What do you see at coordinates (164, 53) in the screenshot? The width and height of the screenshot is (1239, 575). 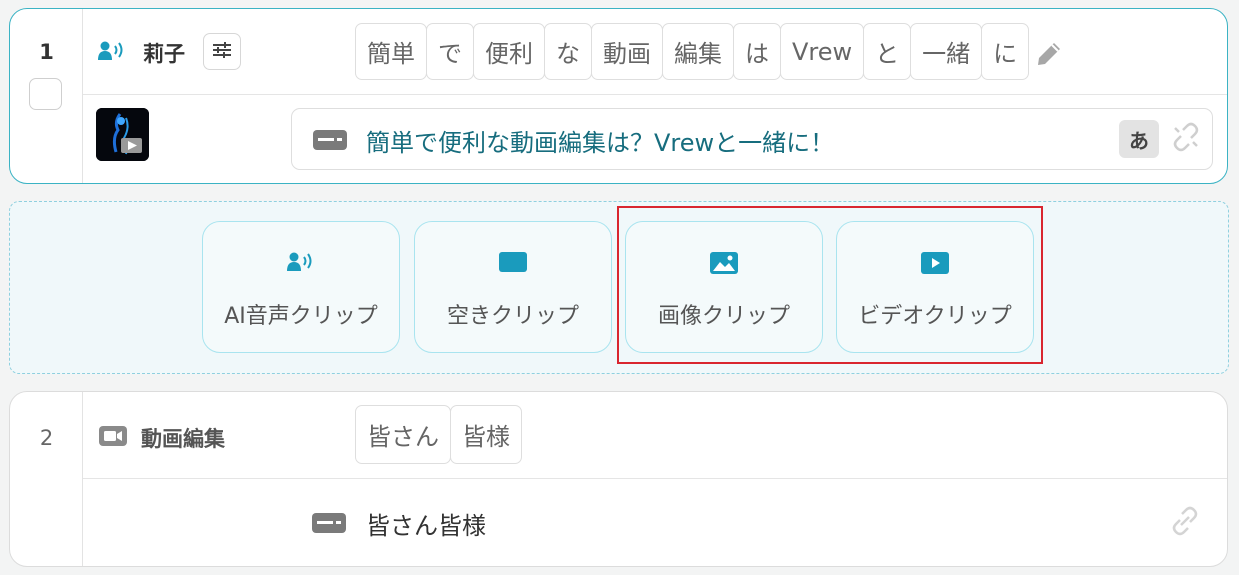 I see `speaker-name: 莉子` at bounding box center [164, 53].